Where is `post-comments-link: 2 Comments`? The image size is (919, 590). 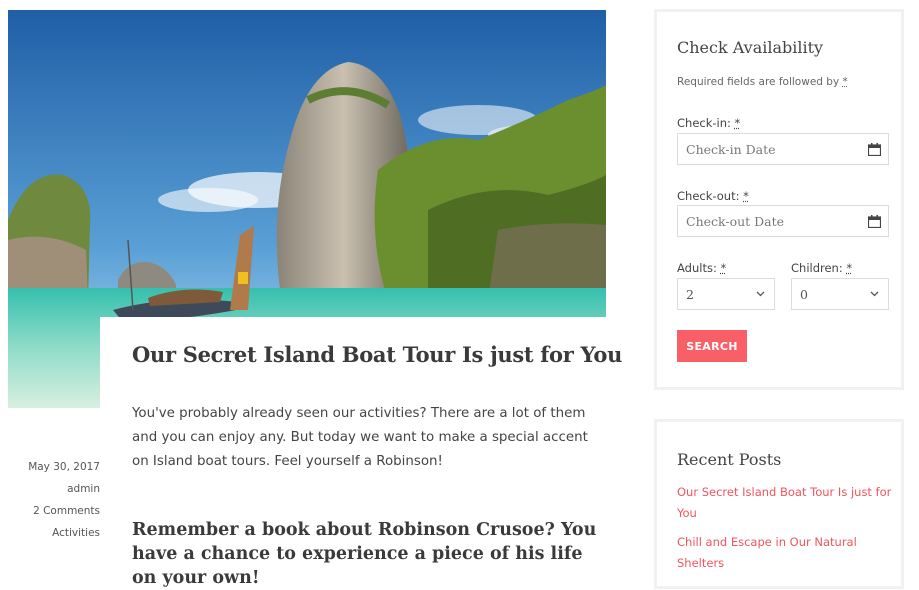 post-comments-link: 2 Comments is located at coordinates (64, 511).